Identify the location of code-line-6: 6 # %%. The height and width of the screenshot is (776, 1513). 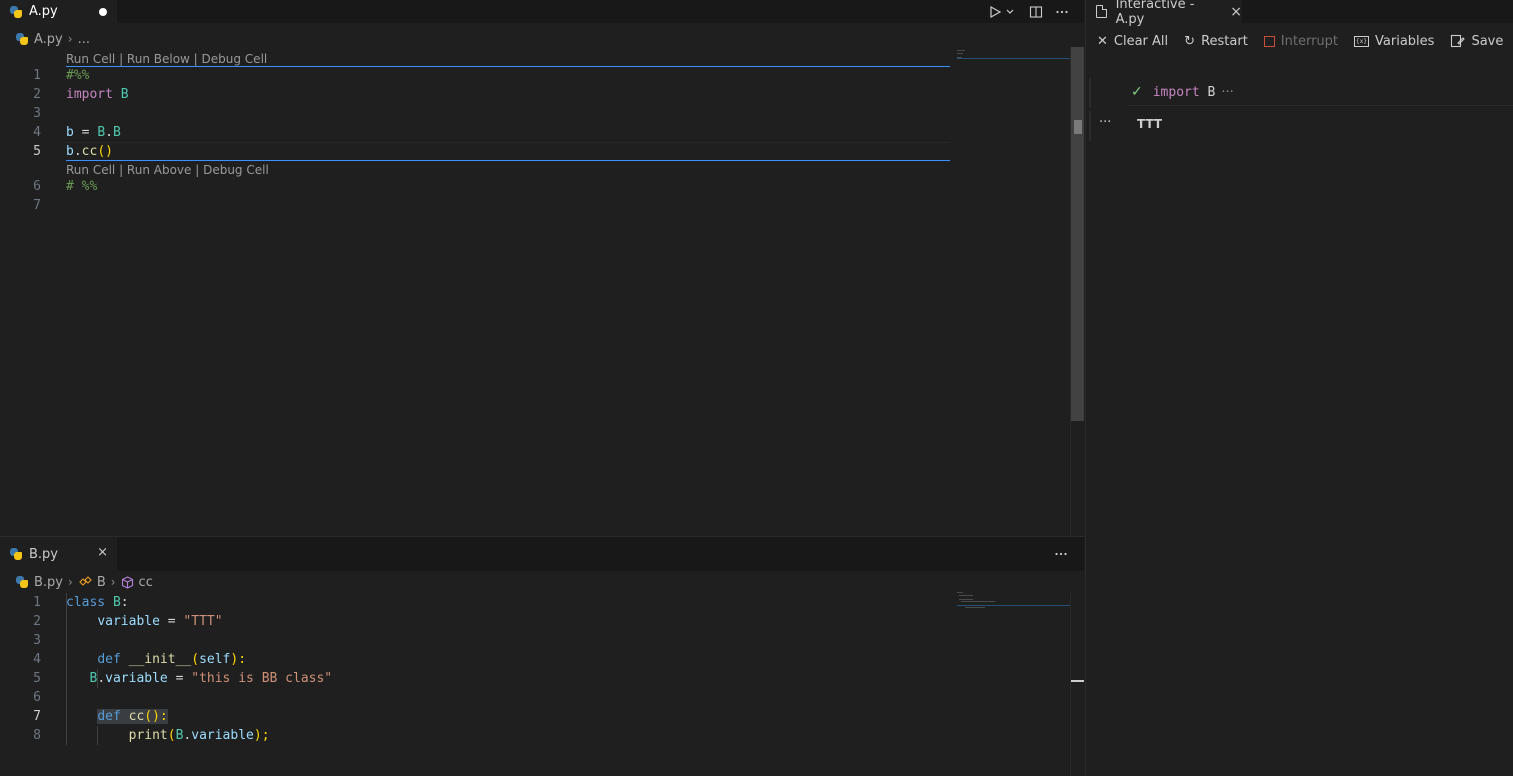
(475, 186).